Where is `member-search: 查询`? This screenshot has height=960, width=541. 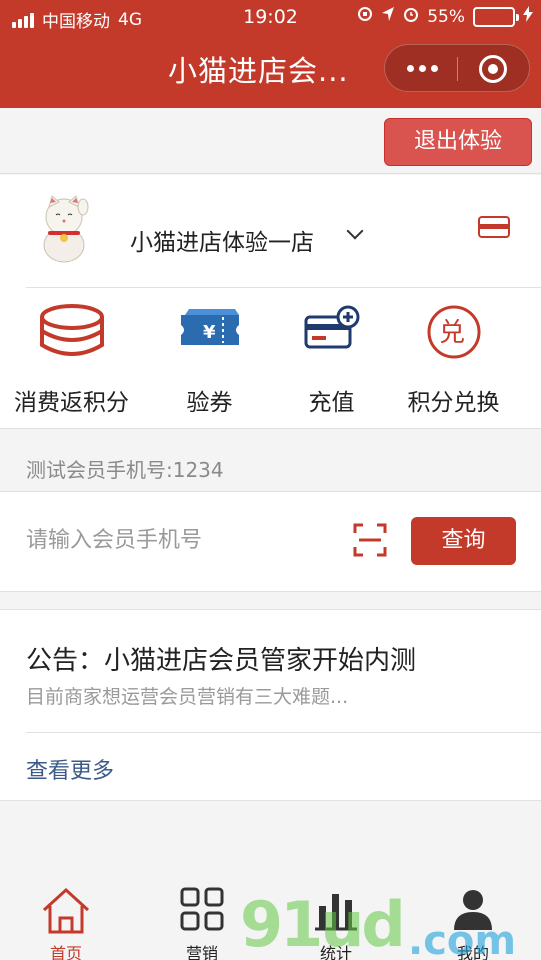 member-search: 查询 is located at coordinates (270, 542).